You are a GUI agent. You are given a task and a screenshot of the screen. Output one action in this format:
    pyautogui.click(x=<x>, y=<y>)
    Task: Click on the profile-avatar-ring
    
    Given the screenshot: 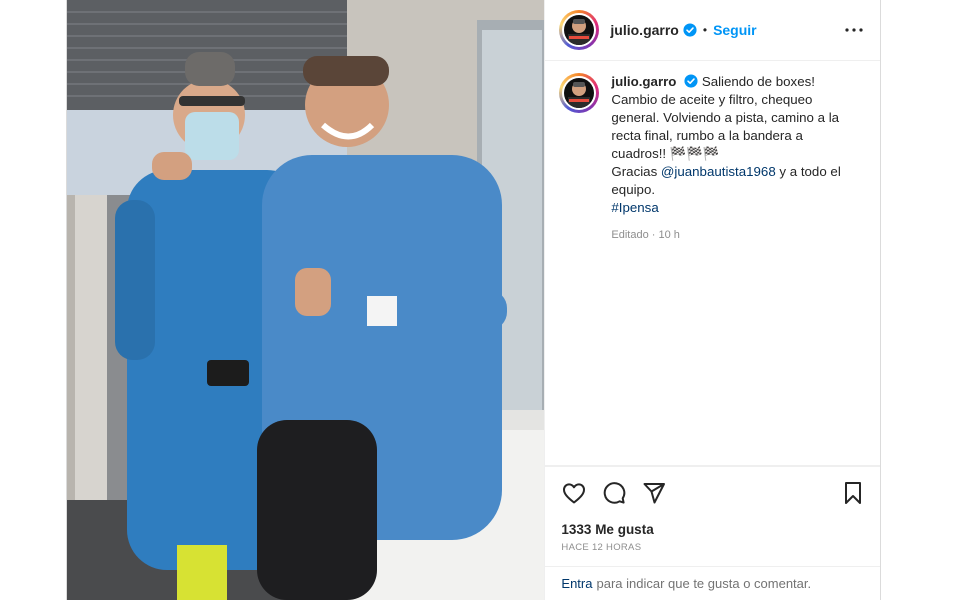 What is the action you would take?
    pyautogui.click(x=579, y=30)
    